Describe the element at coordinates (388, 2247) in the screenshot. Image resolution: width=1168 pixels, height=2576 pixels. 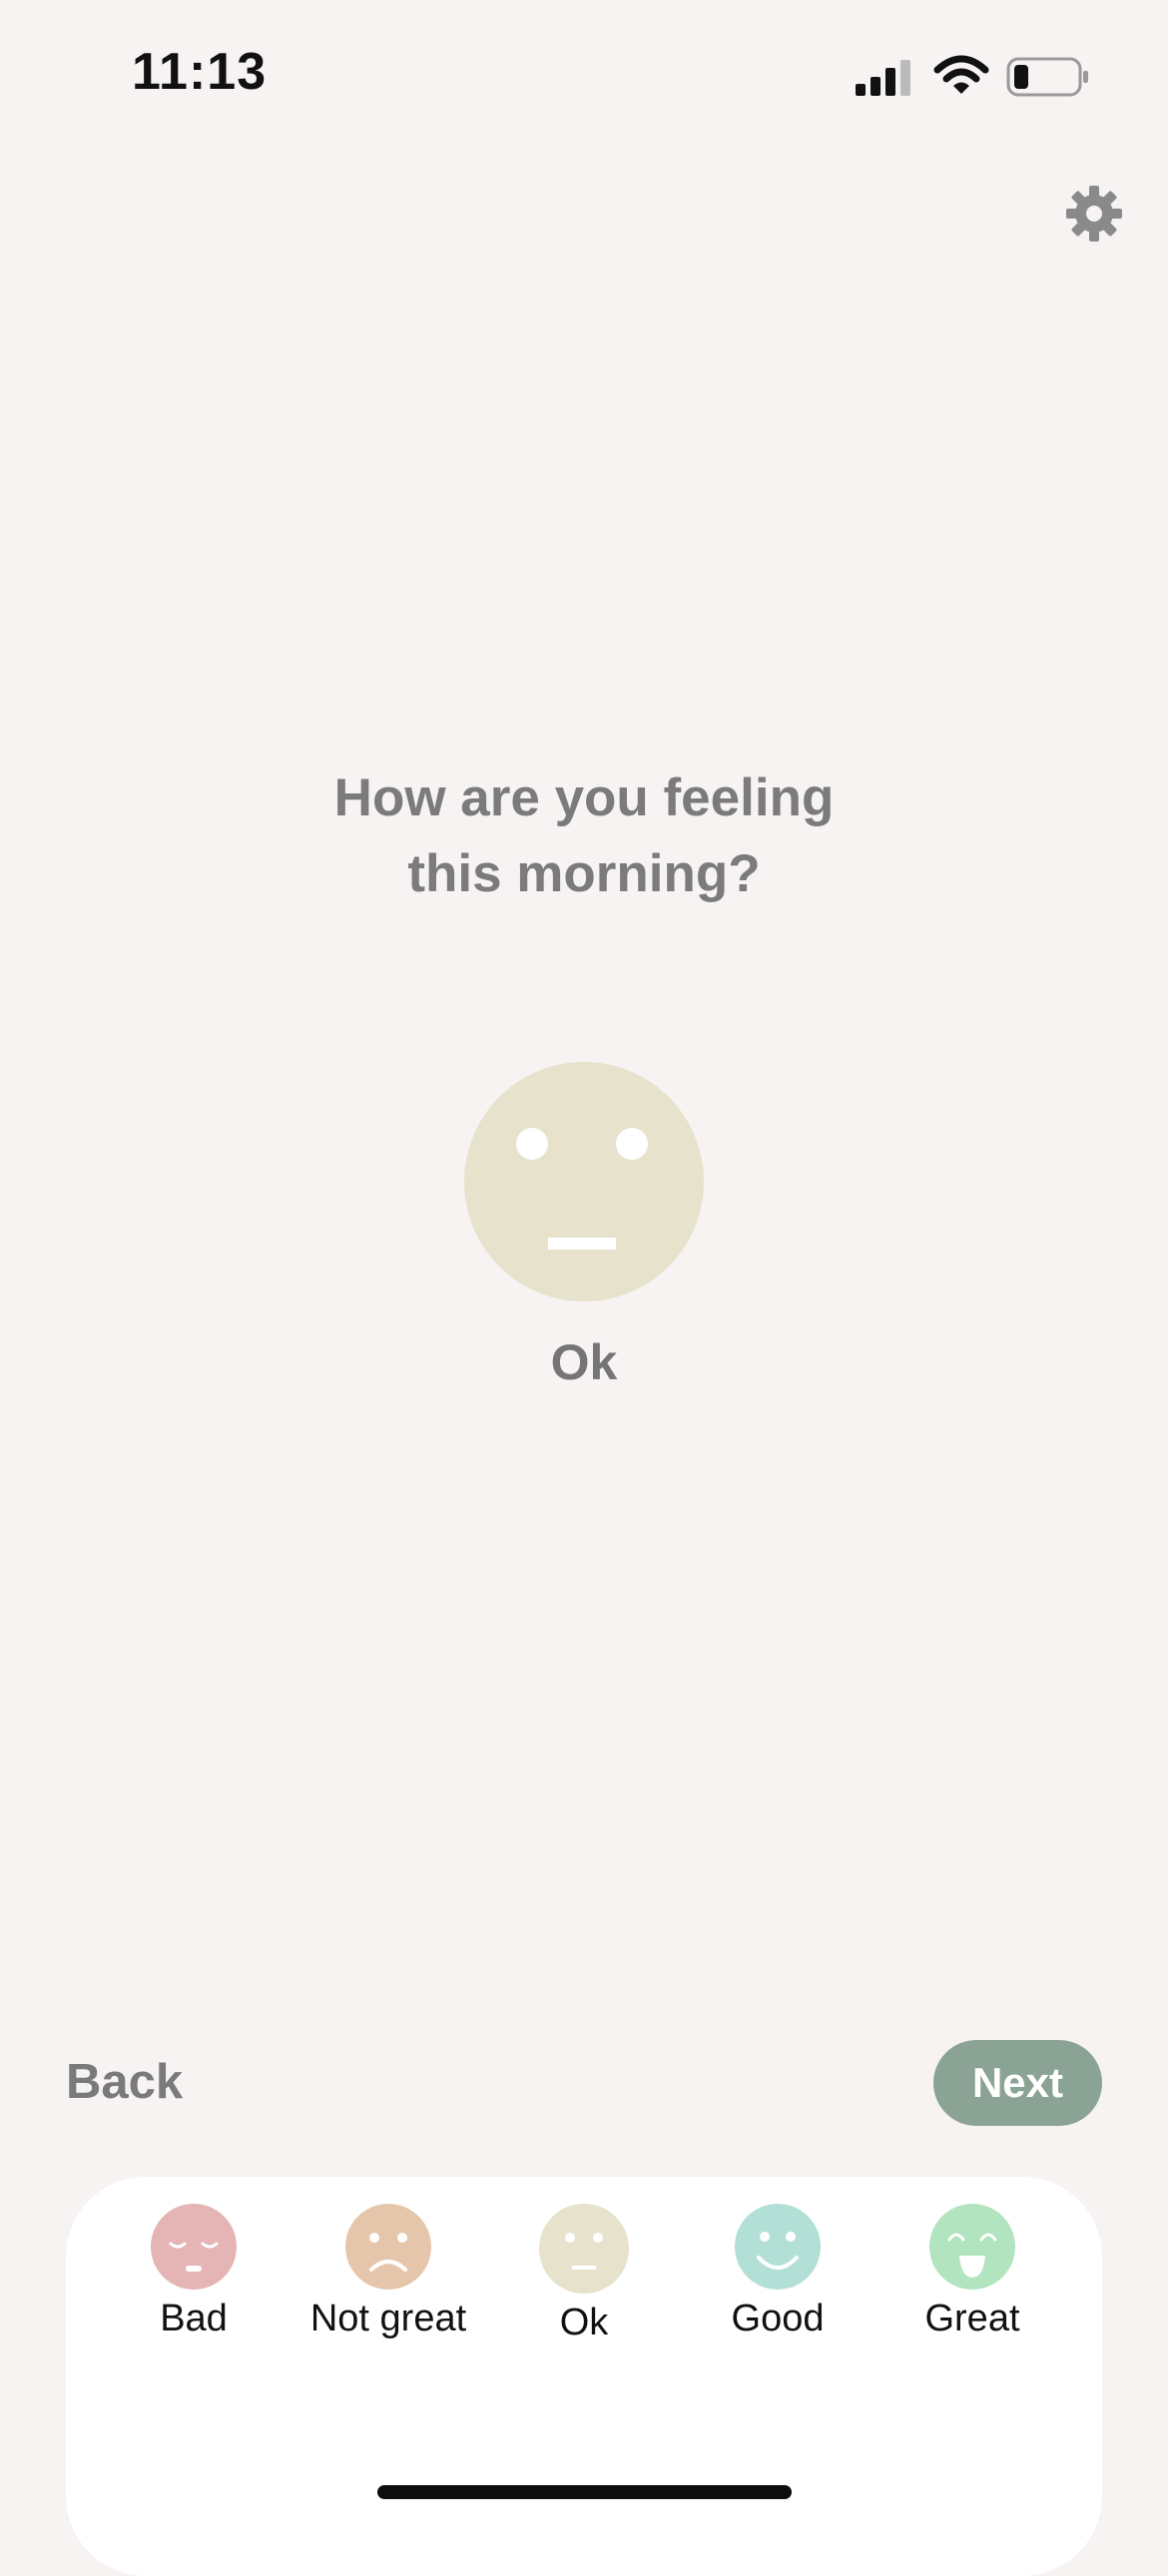
I see `not-great-face-icon` at that location.